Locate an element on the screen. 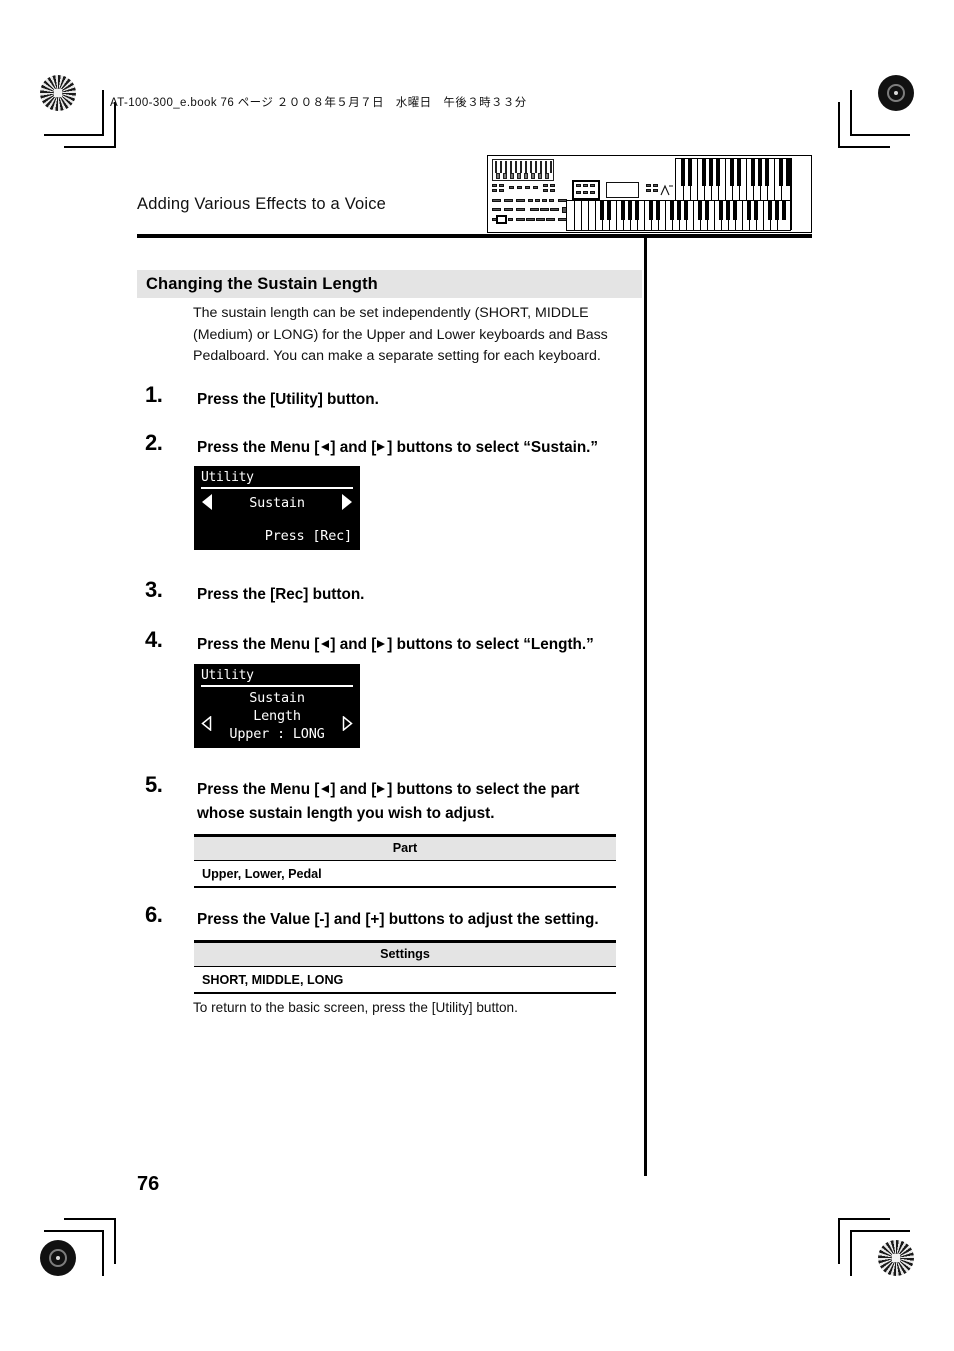 This screenshot has width=954, height=1351. registration-mark-right-middle is located at coordinates (890, 670).